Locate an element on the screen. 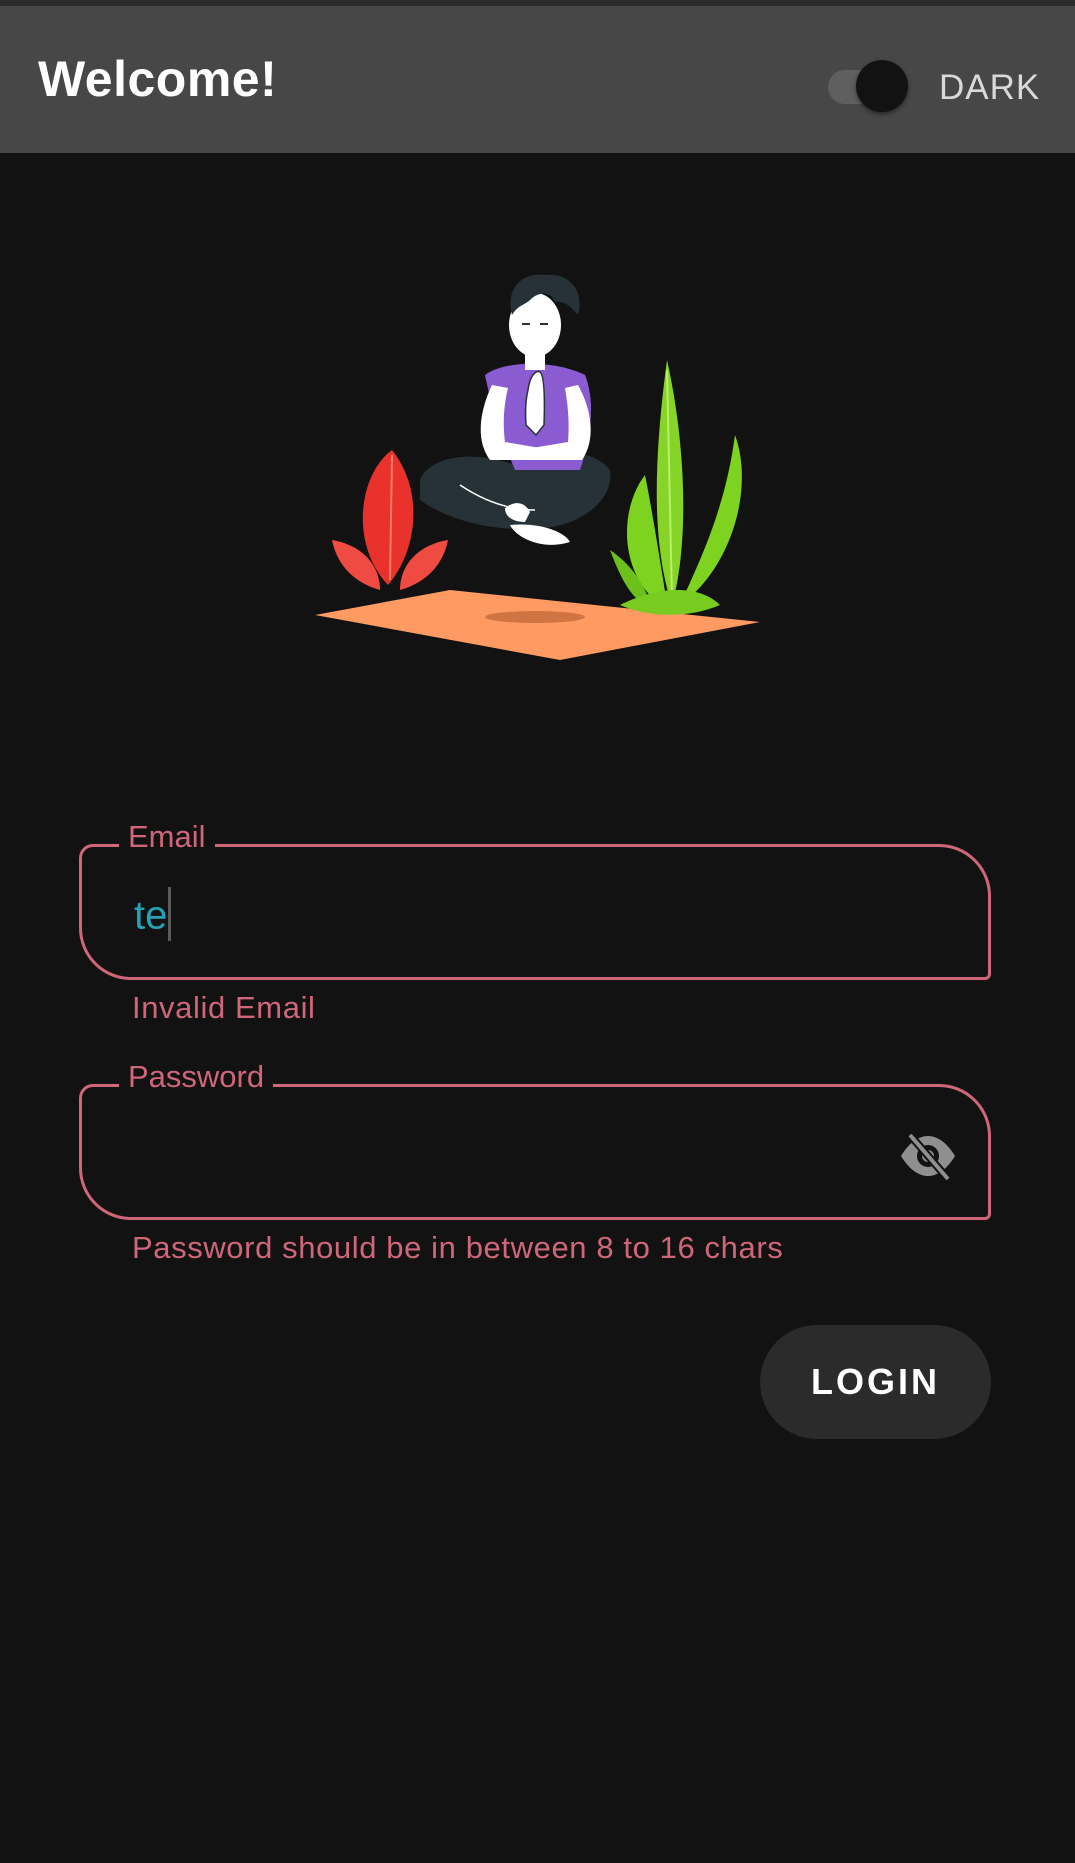  meditation-illustration is located at coordinates (540, 465).